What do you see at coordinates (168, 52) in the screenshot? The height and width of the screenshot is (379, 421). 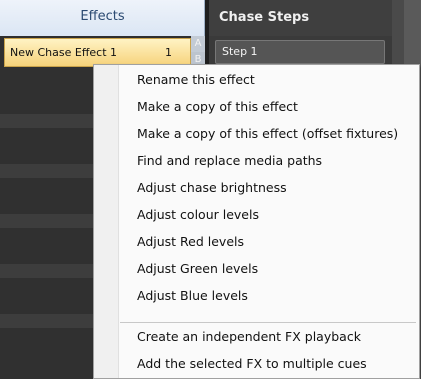 I see `effect-number: 1` at bounding box center [168, 52].